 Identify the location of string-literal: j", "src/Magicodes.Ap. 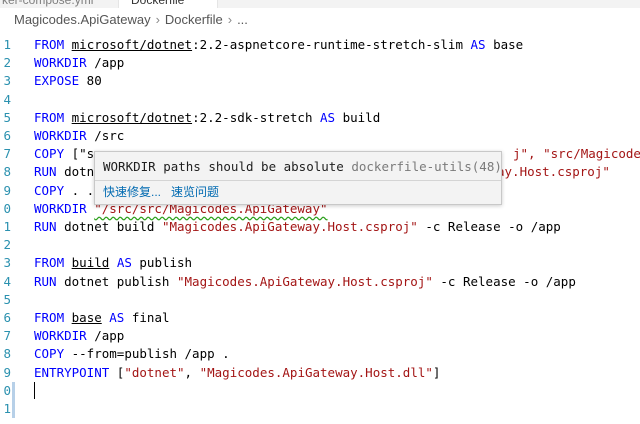
(576, 154).